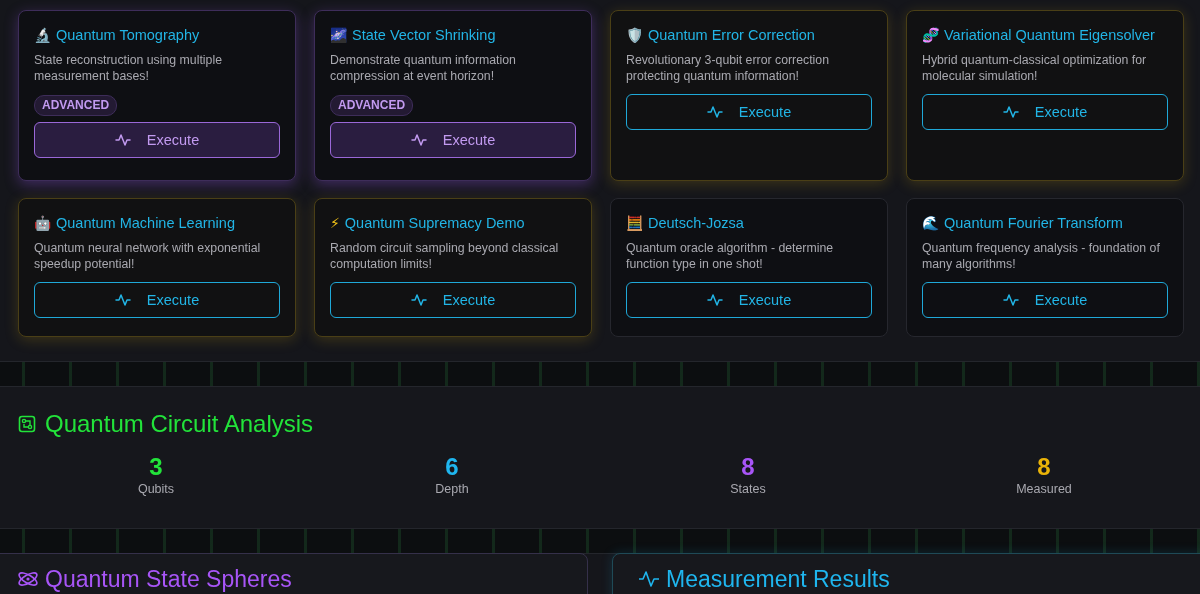 Image resolution: width=1200 pixels, height=594 pixels. Describe the element at coordinates (730, 256) in the screenshot. I see `card-description: Quantum oracle algorithm - determine function type in one shot!` at that location.